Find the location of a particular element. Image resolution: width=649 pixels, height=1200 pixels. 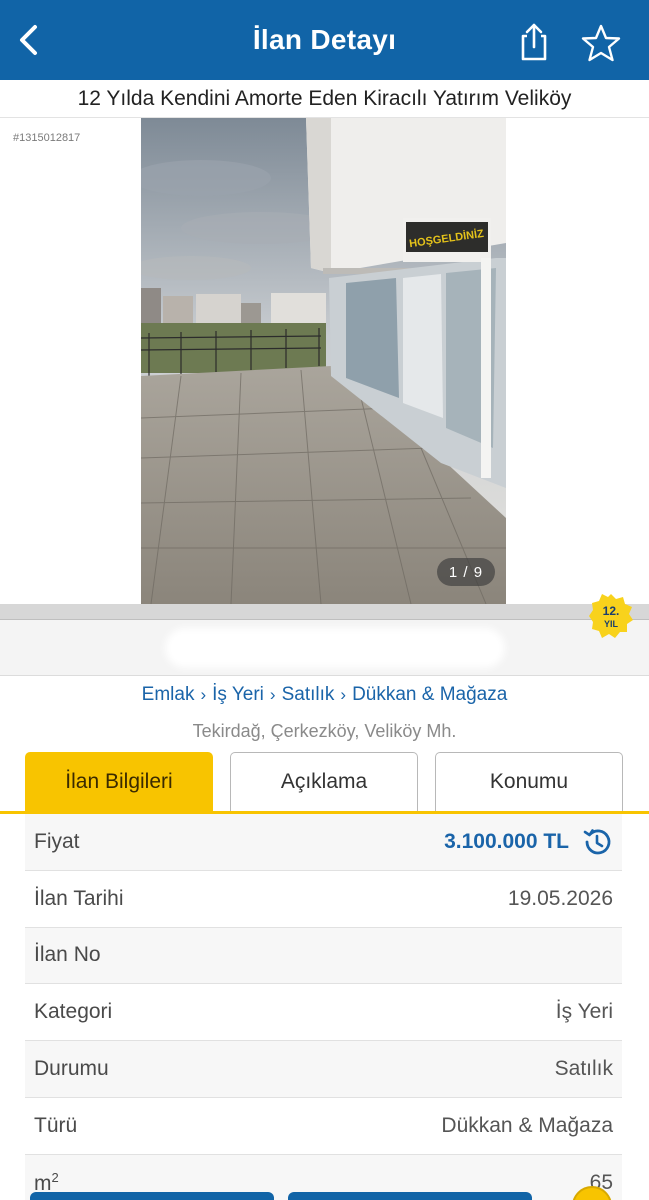

area-unit-exponent: 2 is located at coordinates (55, 1177).